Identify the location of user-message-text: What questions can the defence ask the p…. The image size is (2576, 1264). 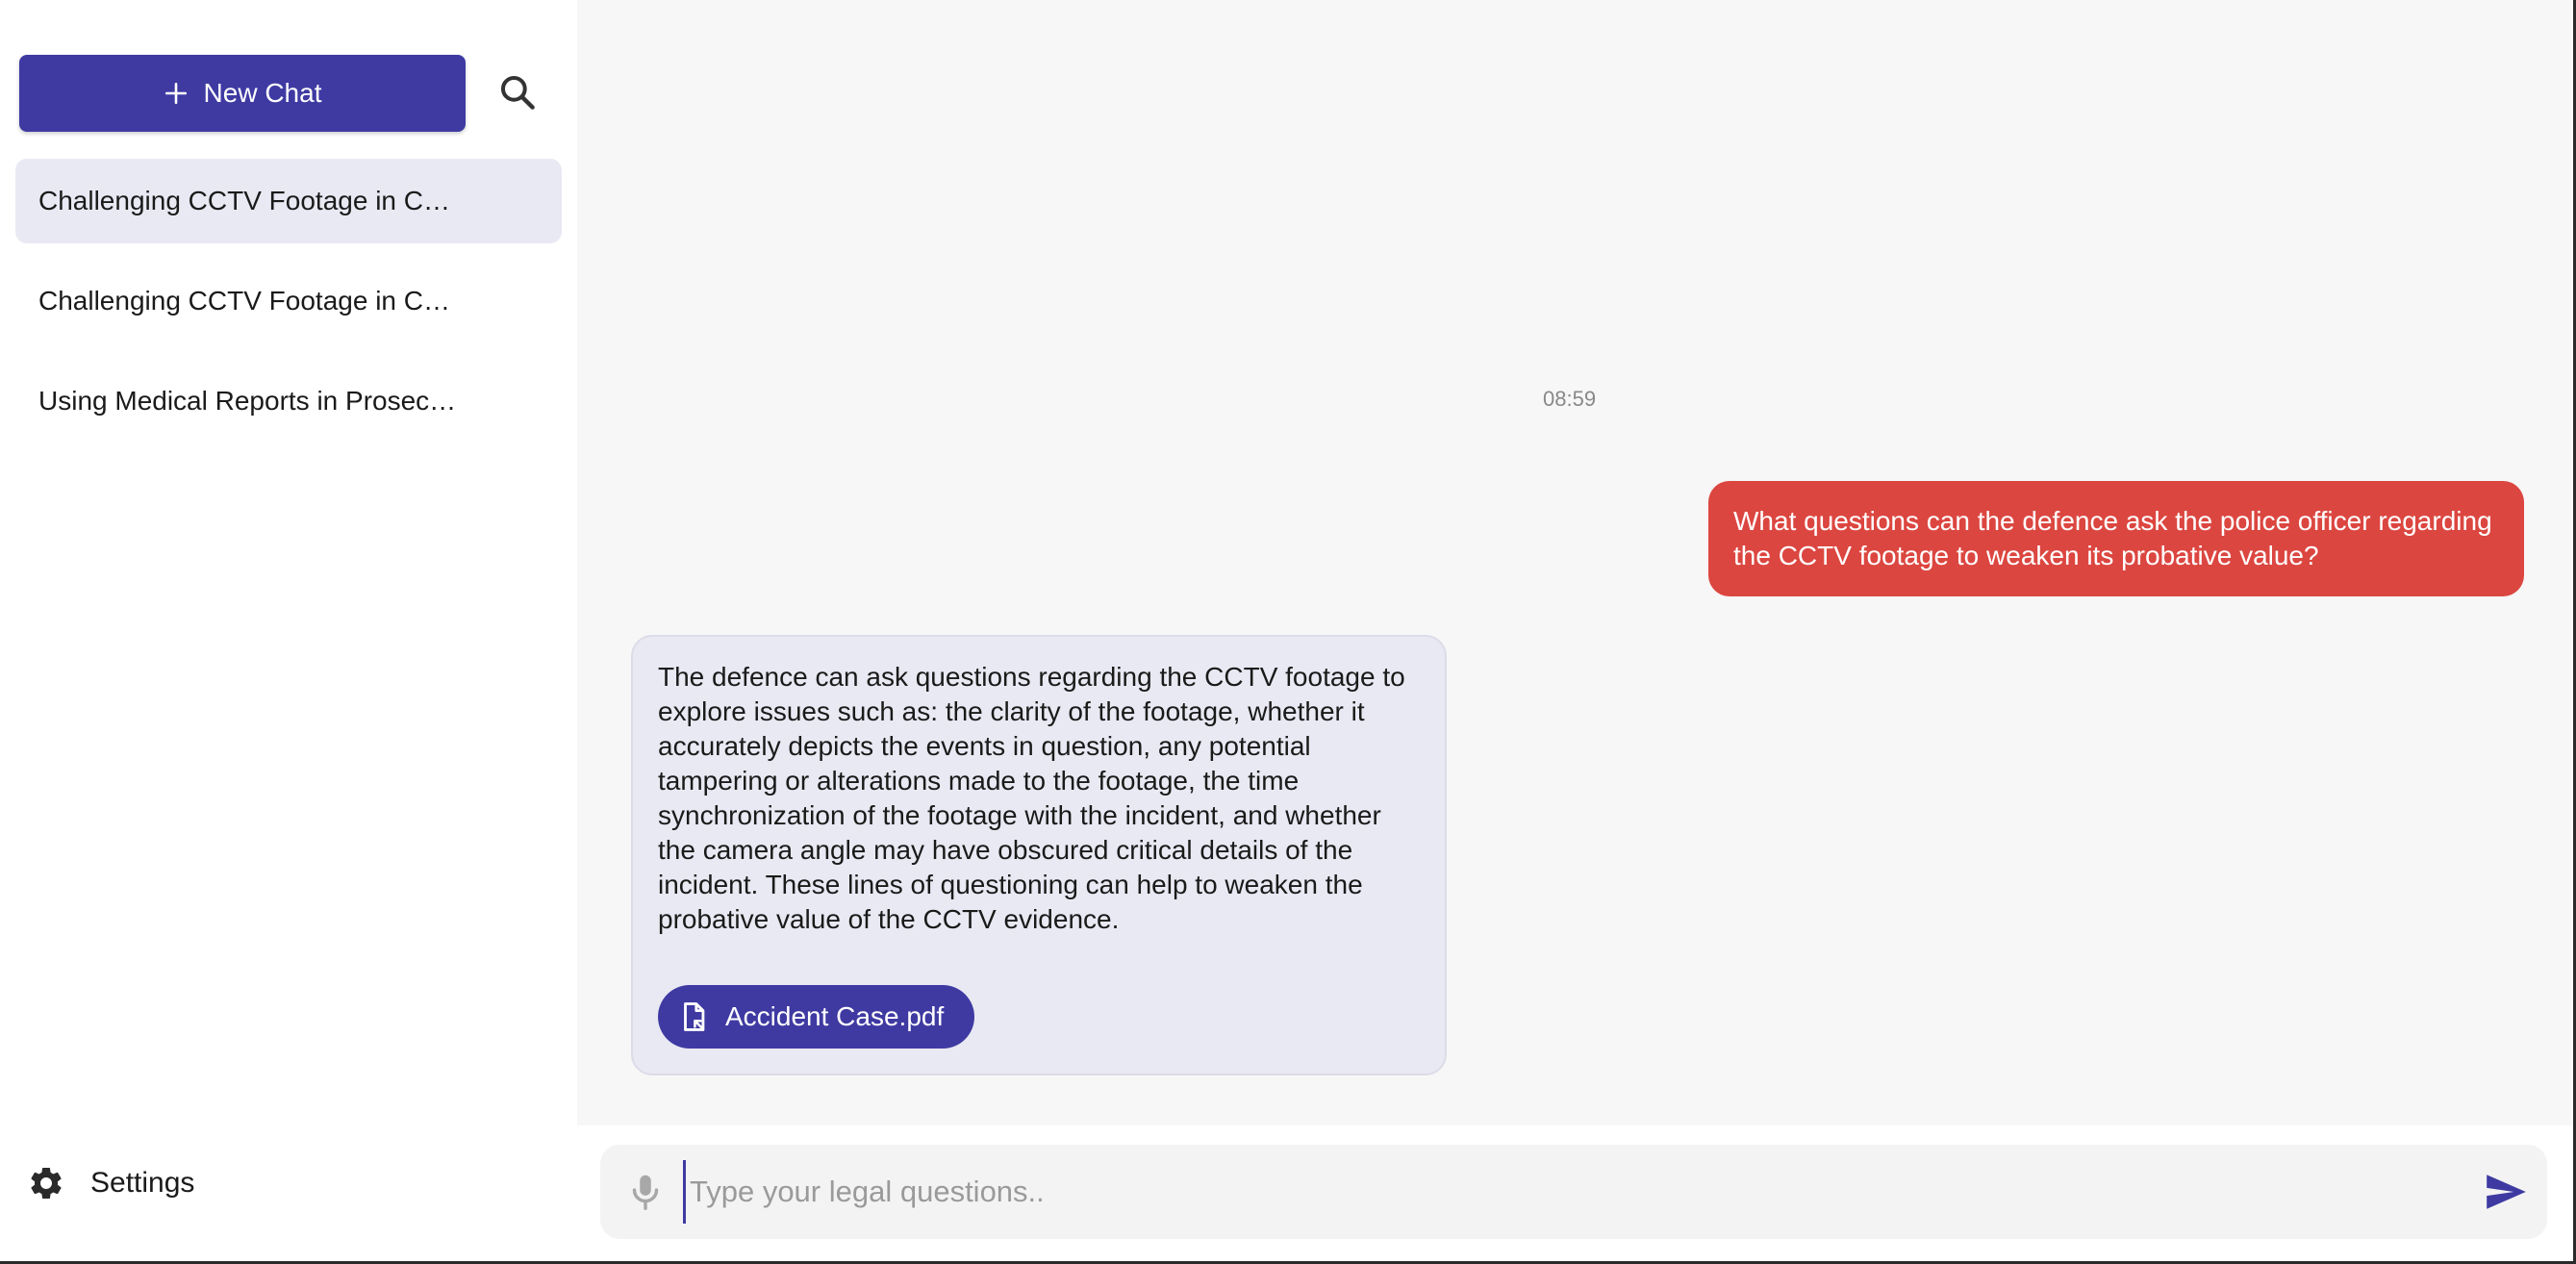
(2112, 538).